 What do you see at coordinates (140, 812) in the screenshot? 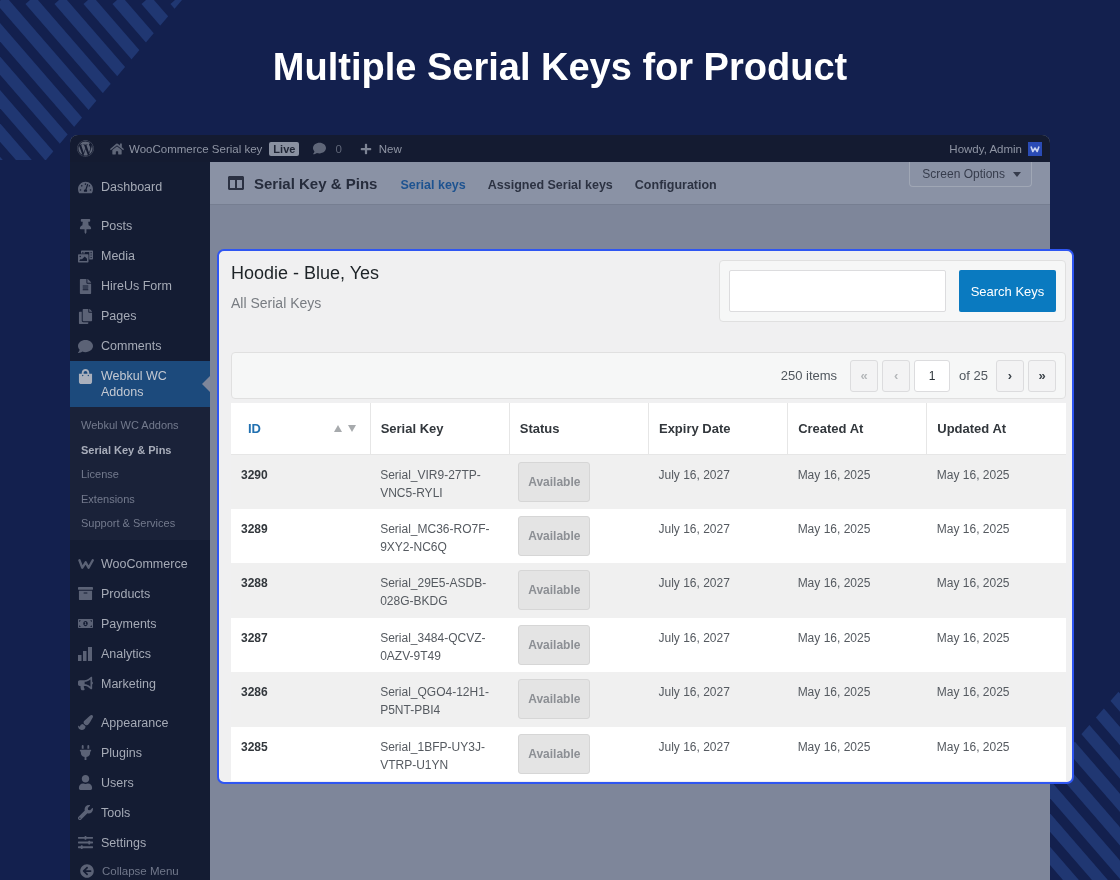
I see `sidebar-item: Tools` at bounding box center [140, 812].